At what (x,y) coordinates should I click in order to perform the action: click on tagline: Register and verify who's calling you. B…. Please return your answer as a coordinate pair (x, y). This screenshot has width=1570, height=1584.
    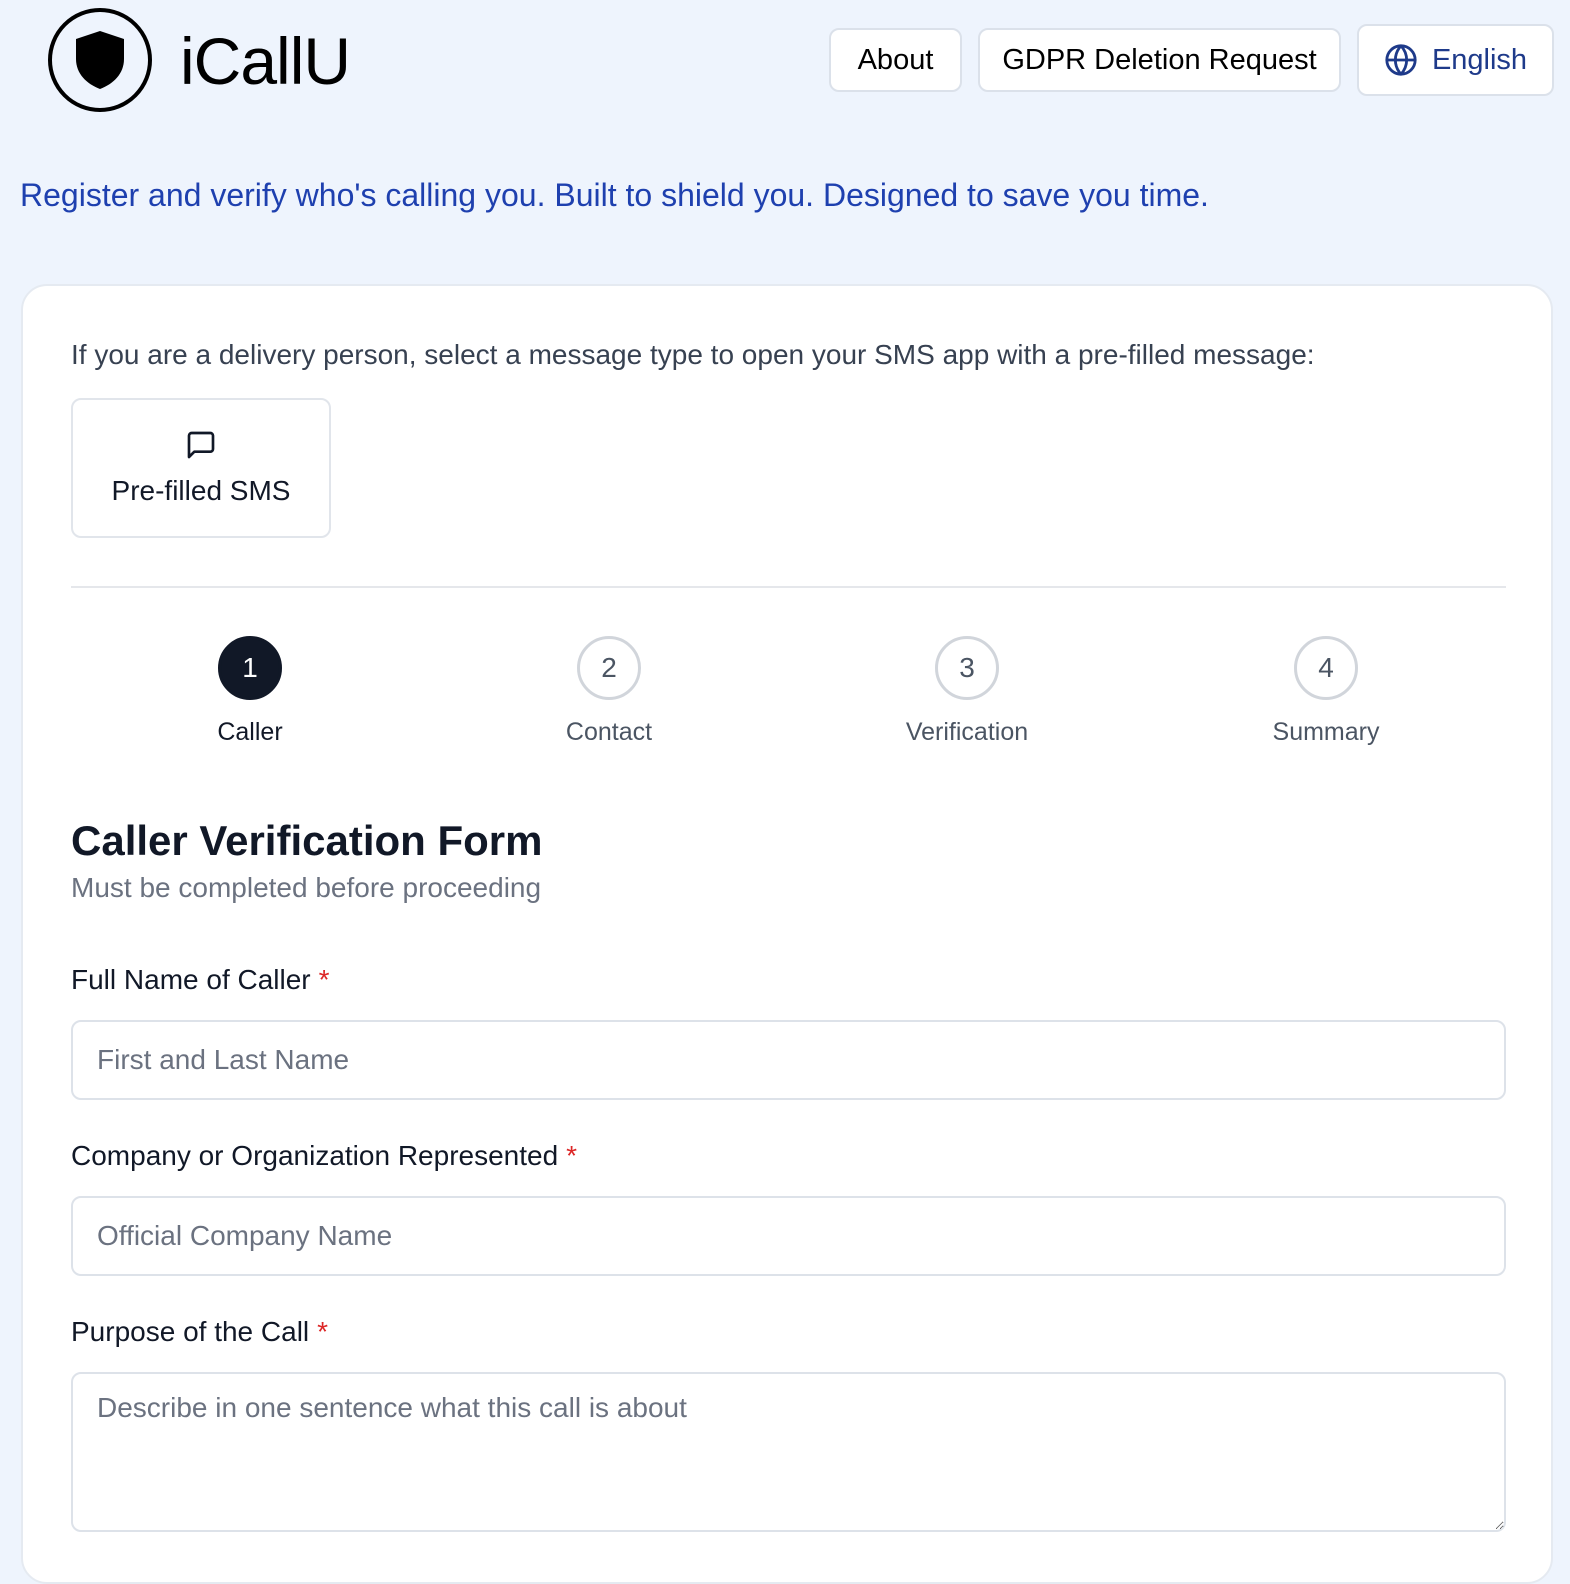
    Looking at the image, I should click on (614, 195).